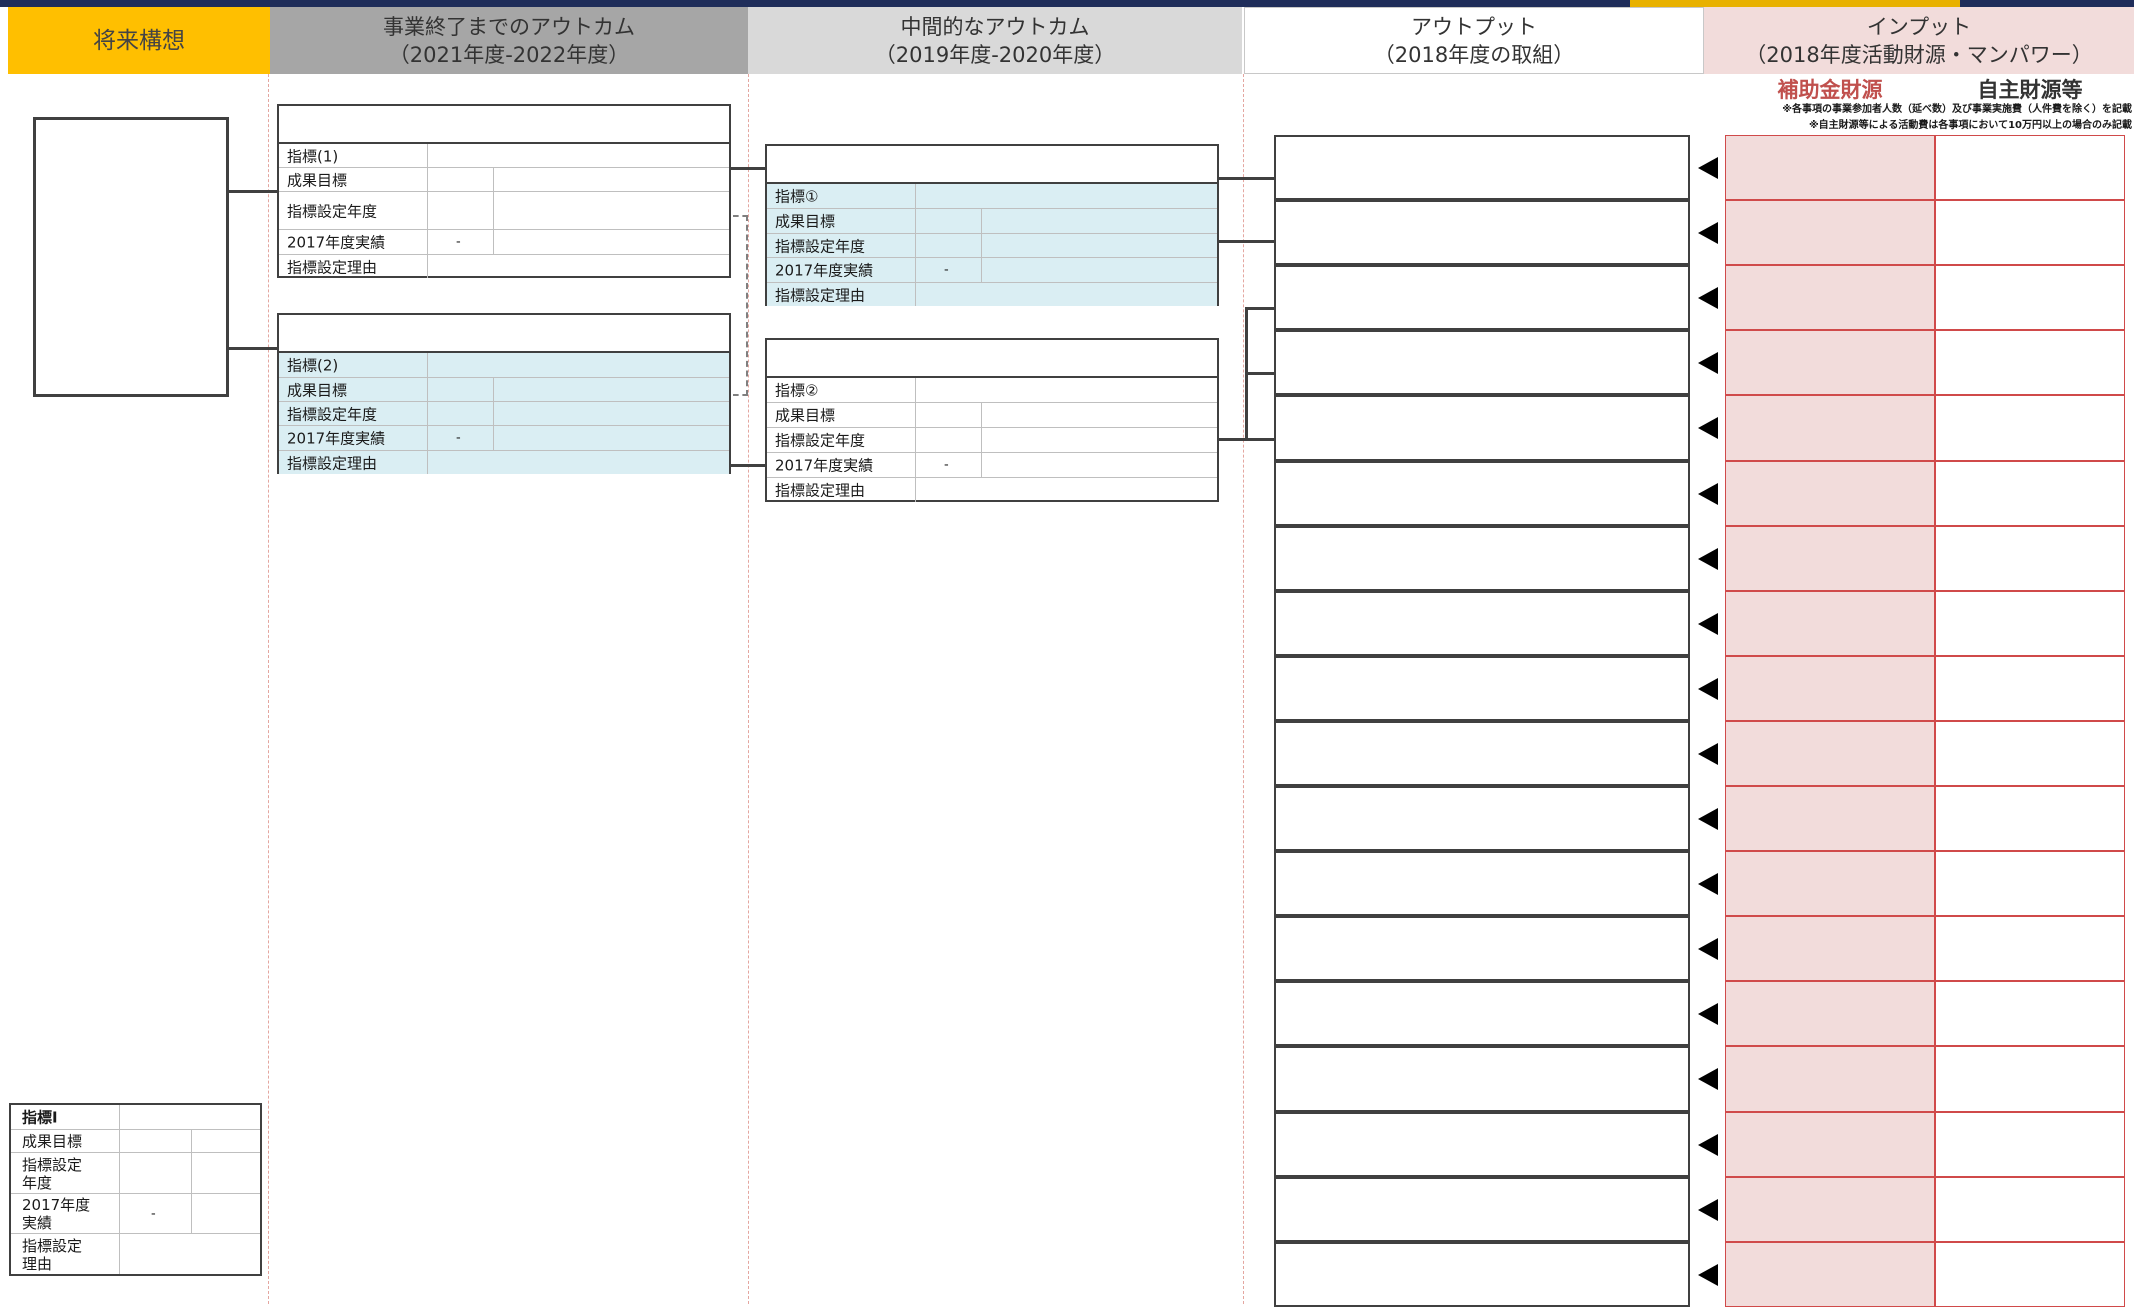 This screenshot has width=2134, height=1307. I want to click on header-mid-outcome-title: 中間的なアウトカム, so click(995, 26).